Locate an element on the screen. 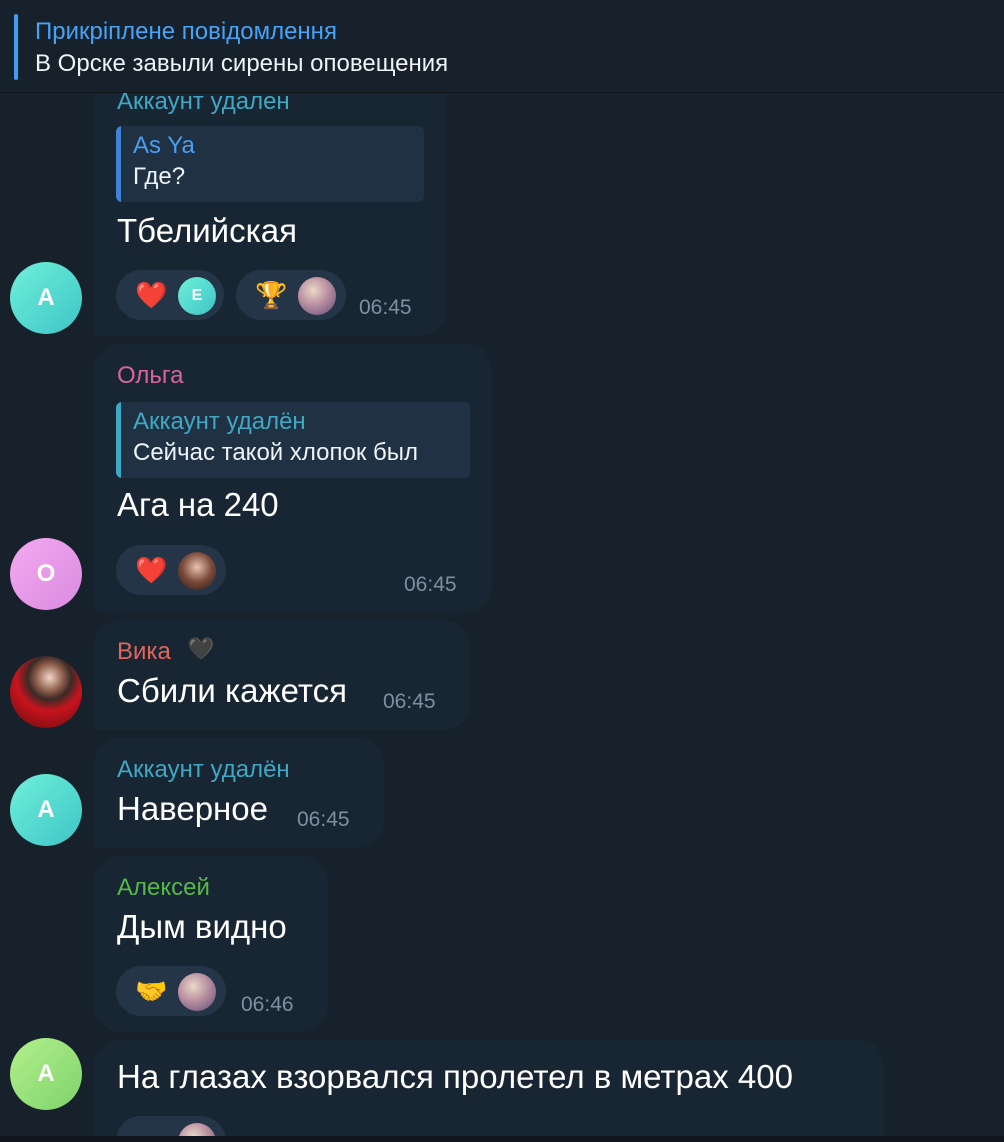 Image resolution: width=1004 pixels, height=1142 pixels. trophy-icon: 🏆 is located at coordinates (271, 295).